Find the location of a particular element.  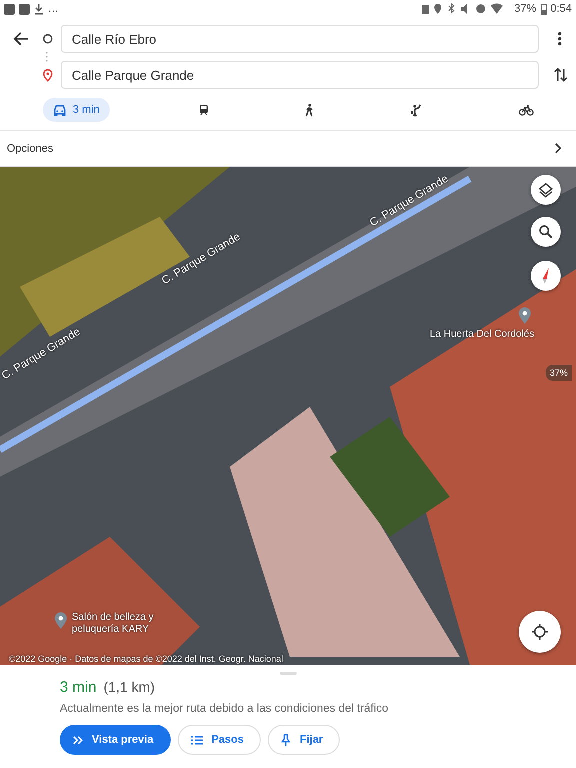

double-chevron-icon is located at coordinates (78, 740).